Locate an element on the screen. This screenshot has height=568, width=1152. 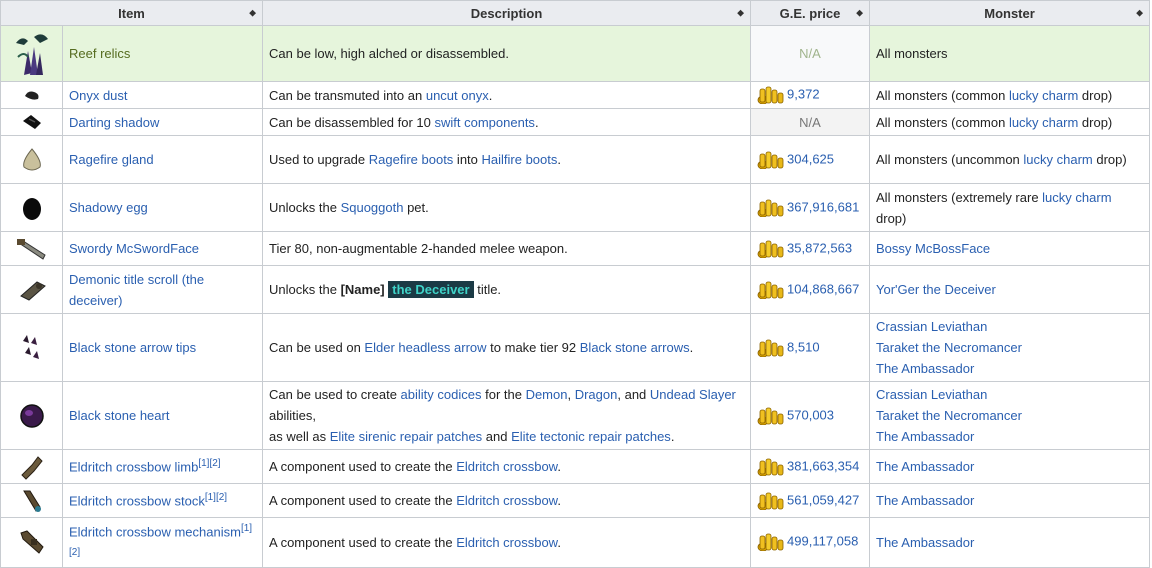
description-link: Undead Slayer is located at coordinates (693, 394).